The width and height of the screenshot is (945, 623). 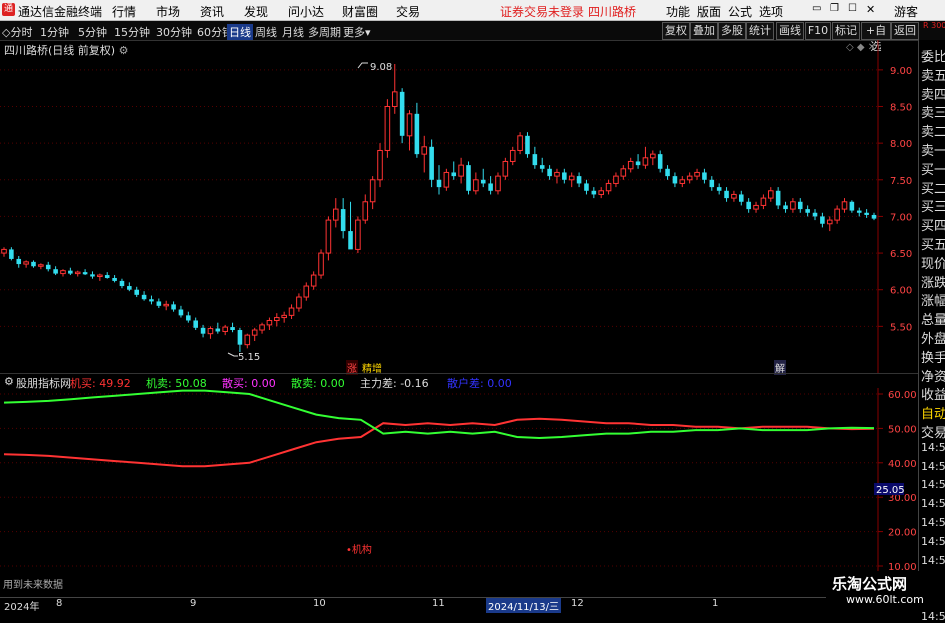 What do you see at coordinates (818, 31) in the screenshot?
I see `f10-button: F10` at bounding box center [818, 31].